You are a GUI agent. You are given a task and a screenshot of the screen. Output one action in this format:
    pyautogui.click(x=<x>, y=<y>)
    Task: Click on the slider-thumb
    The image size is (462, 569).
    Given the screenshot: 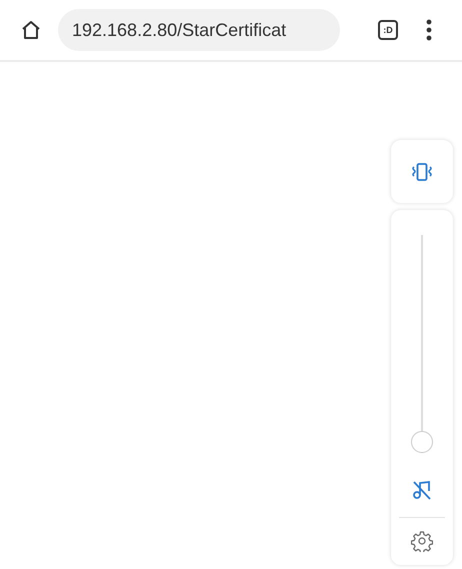 What is the action you would take?
    pyautogui.click(x=422, y=442)
    